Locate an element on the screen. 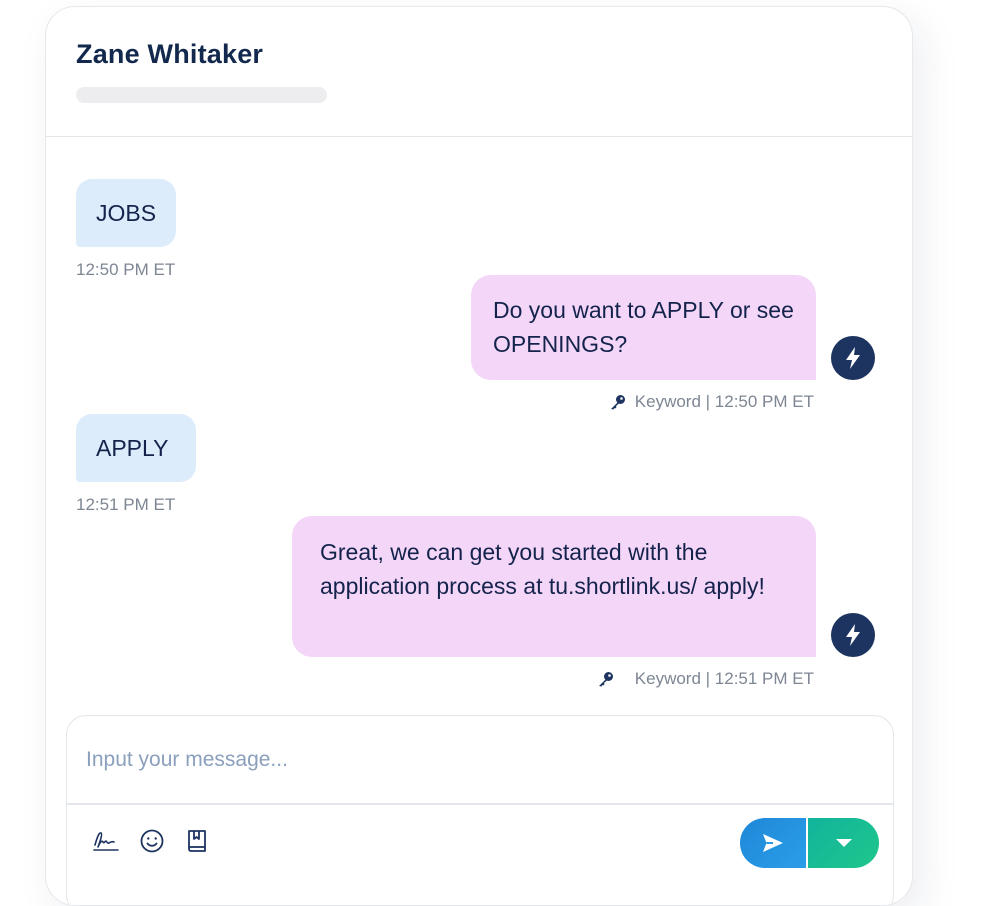  message-text: Do you want to APPLY or see OPENINGS? is located at coordinates (643, 327).